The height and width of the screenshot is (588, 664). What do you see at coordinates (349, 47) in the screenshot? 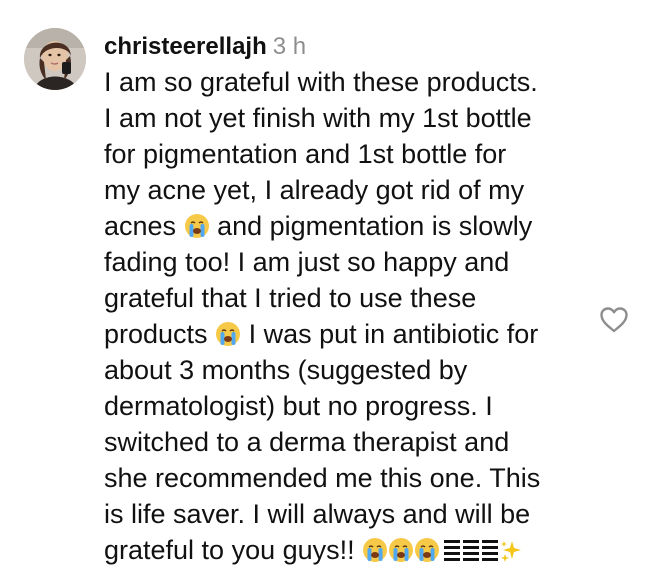
I see `comment-header: christeerellajh 3 h` at bounding box center [349, 47].